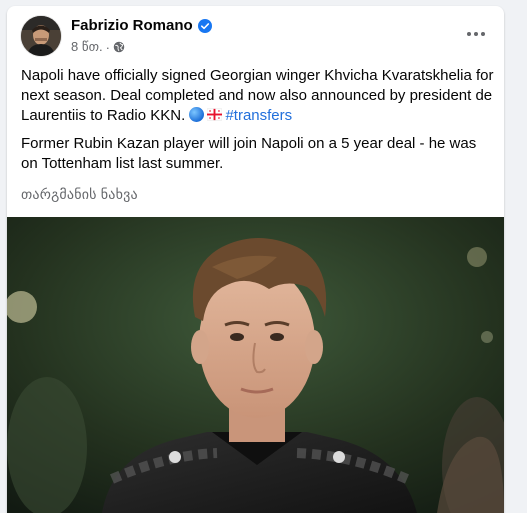 This screenshot has width=527, height=513. I want to click on more-options-button, so click(476, 34).